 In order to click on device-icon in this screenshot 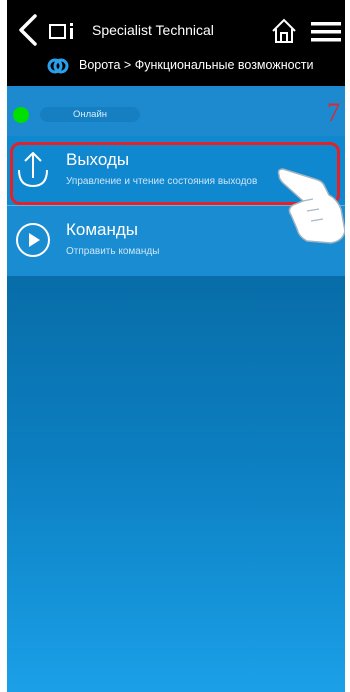, I will do `click(61, 31)`.